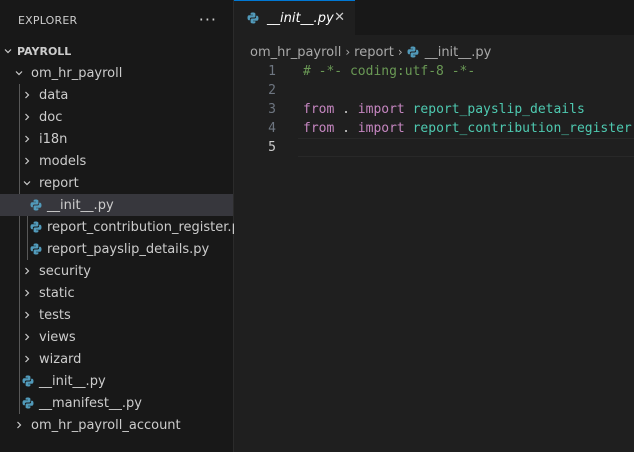 Image resolution: width=634 pixels, height=452 pixels. What do you see at coordinates (434, 90) in the screenshot?
I see `code-line-2: 2` at bounding box center [434, 90].